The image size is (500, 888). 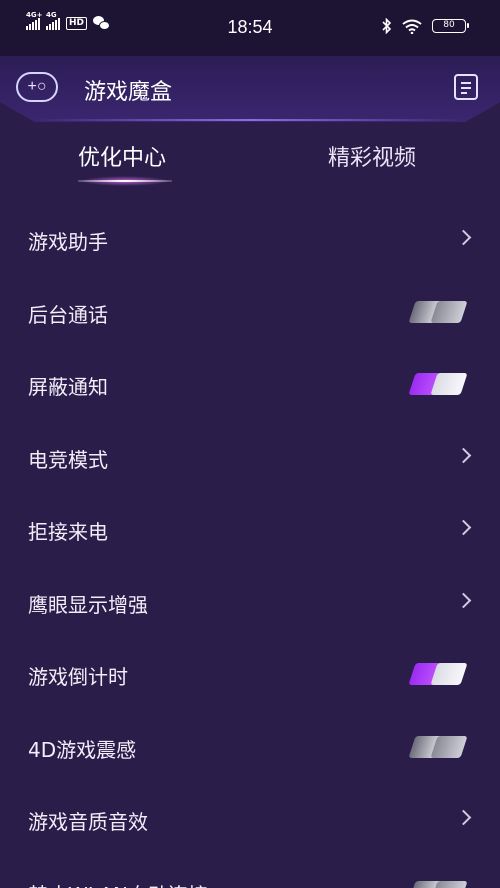 What do you see at coordinates (250, 238) in the screenshot?
I see `list-item-game-assistant: 游戏助手` at bounding box center [250, 238].